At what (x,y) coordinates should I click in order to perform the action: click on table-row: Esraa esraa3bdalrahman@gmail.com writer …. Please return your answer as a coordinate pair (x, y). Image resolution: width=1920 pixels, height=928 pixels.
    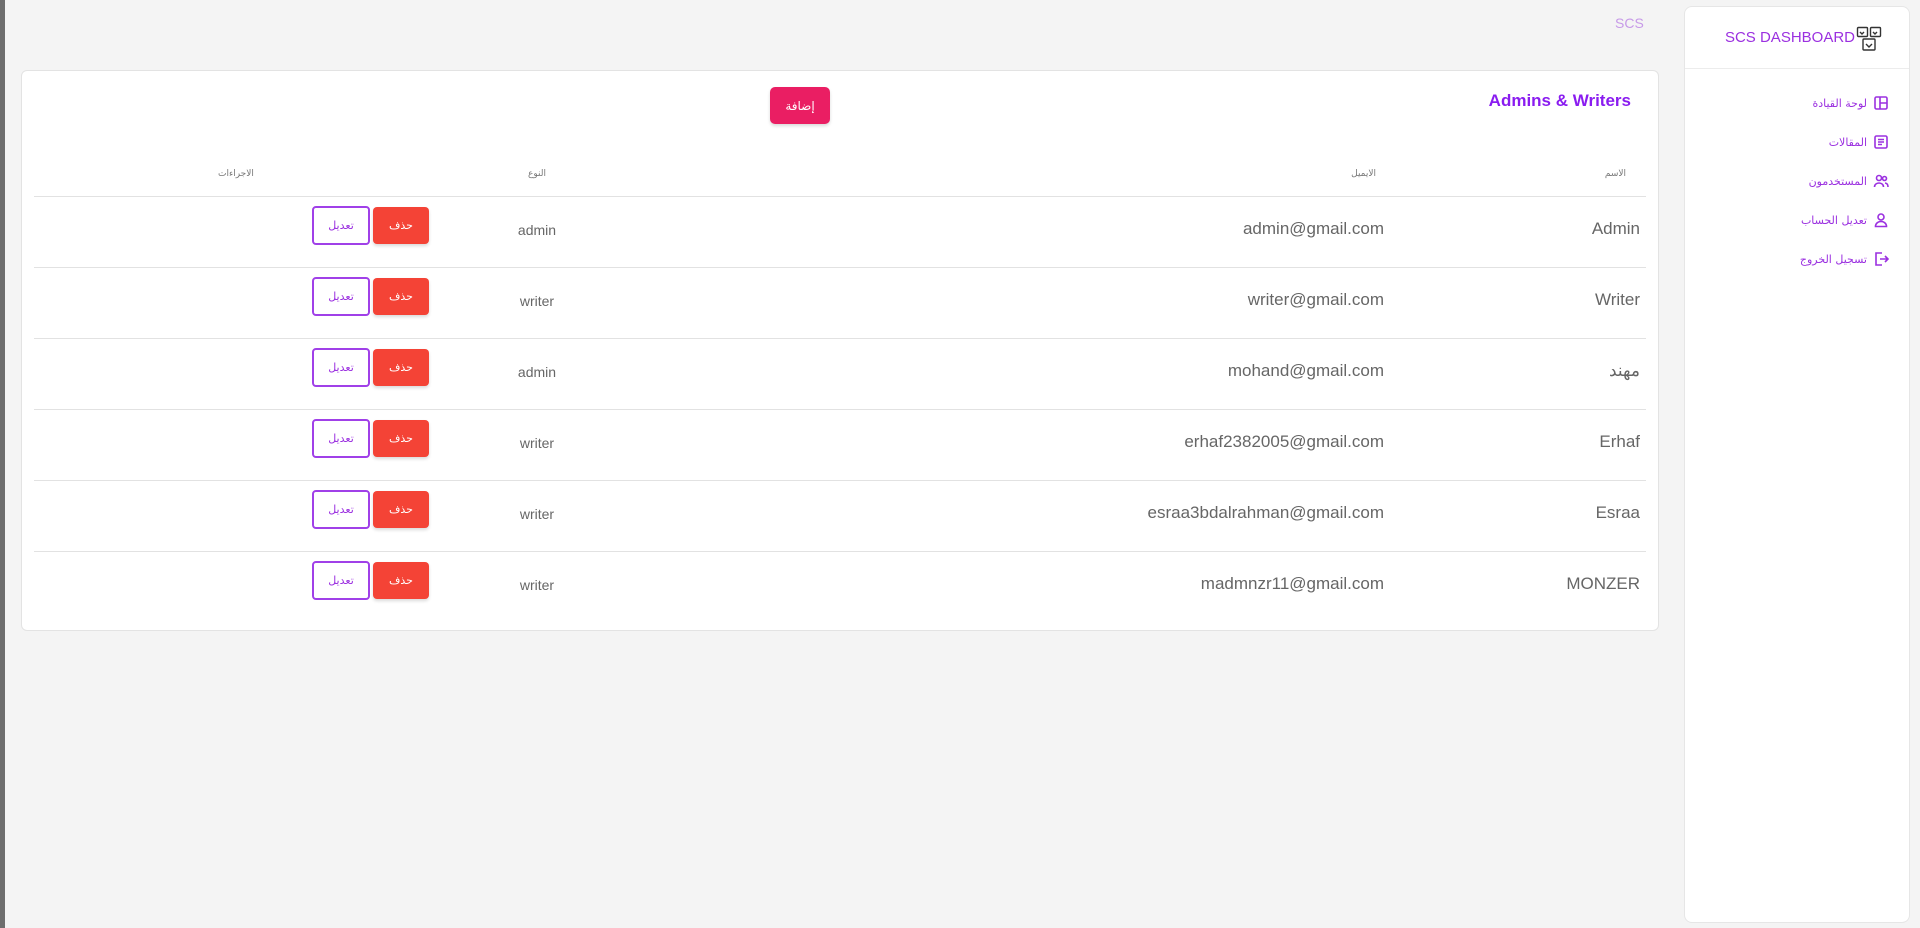
    Looking at the image, I should click on (840, 516).